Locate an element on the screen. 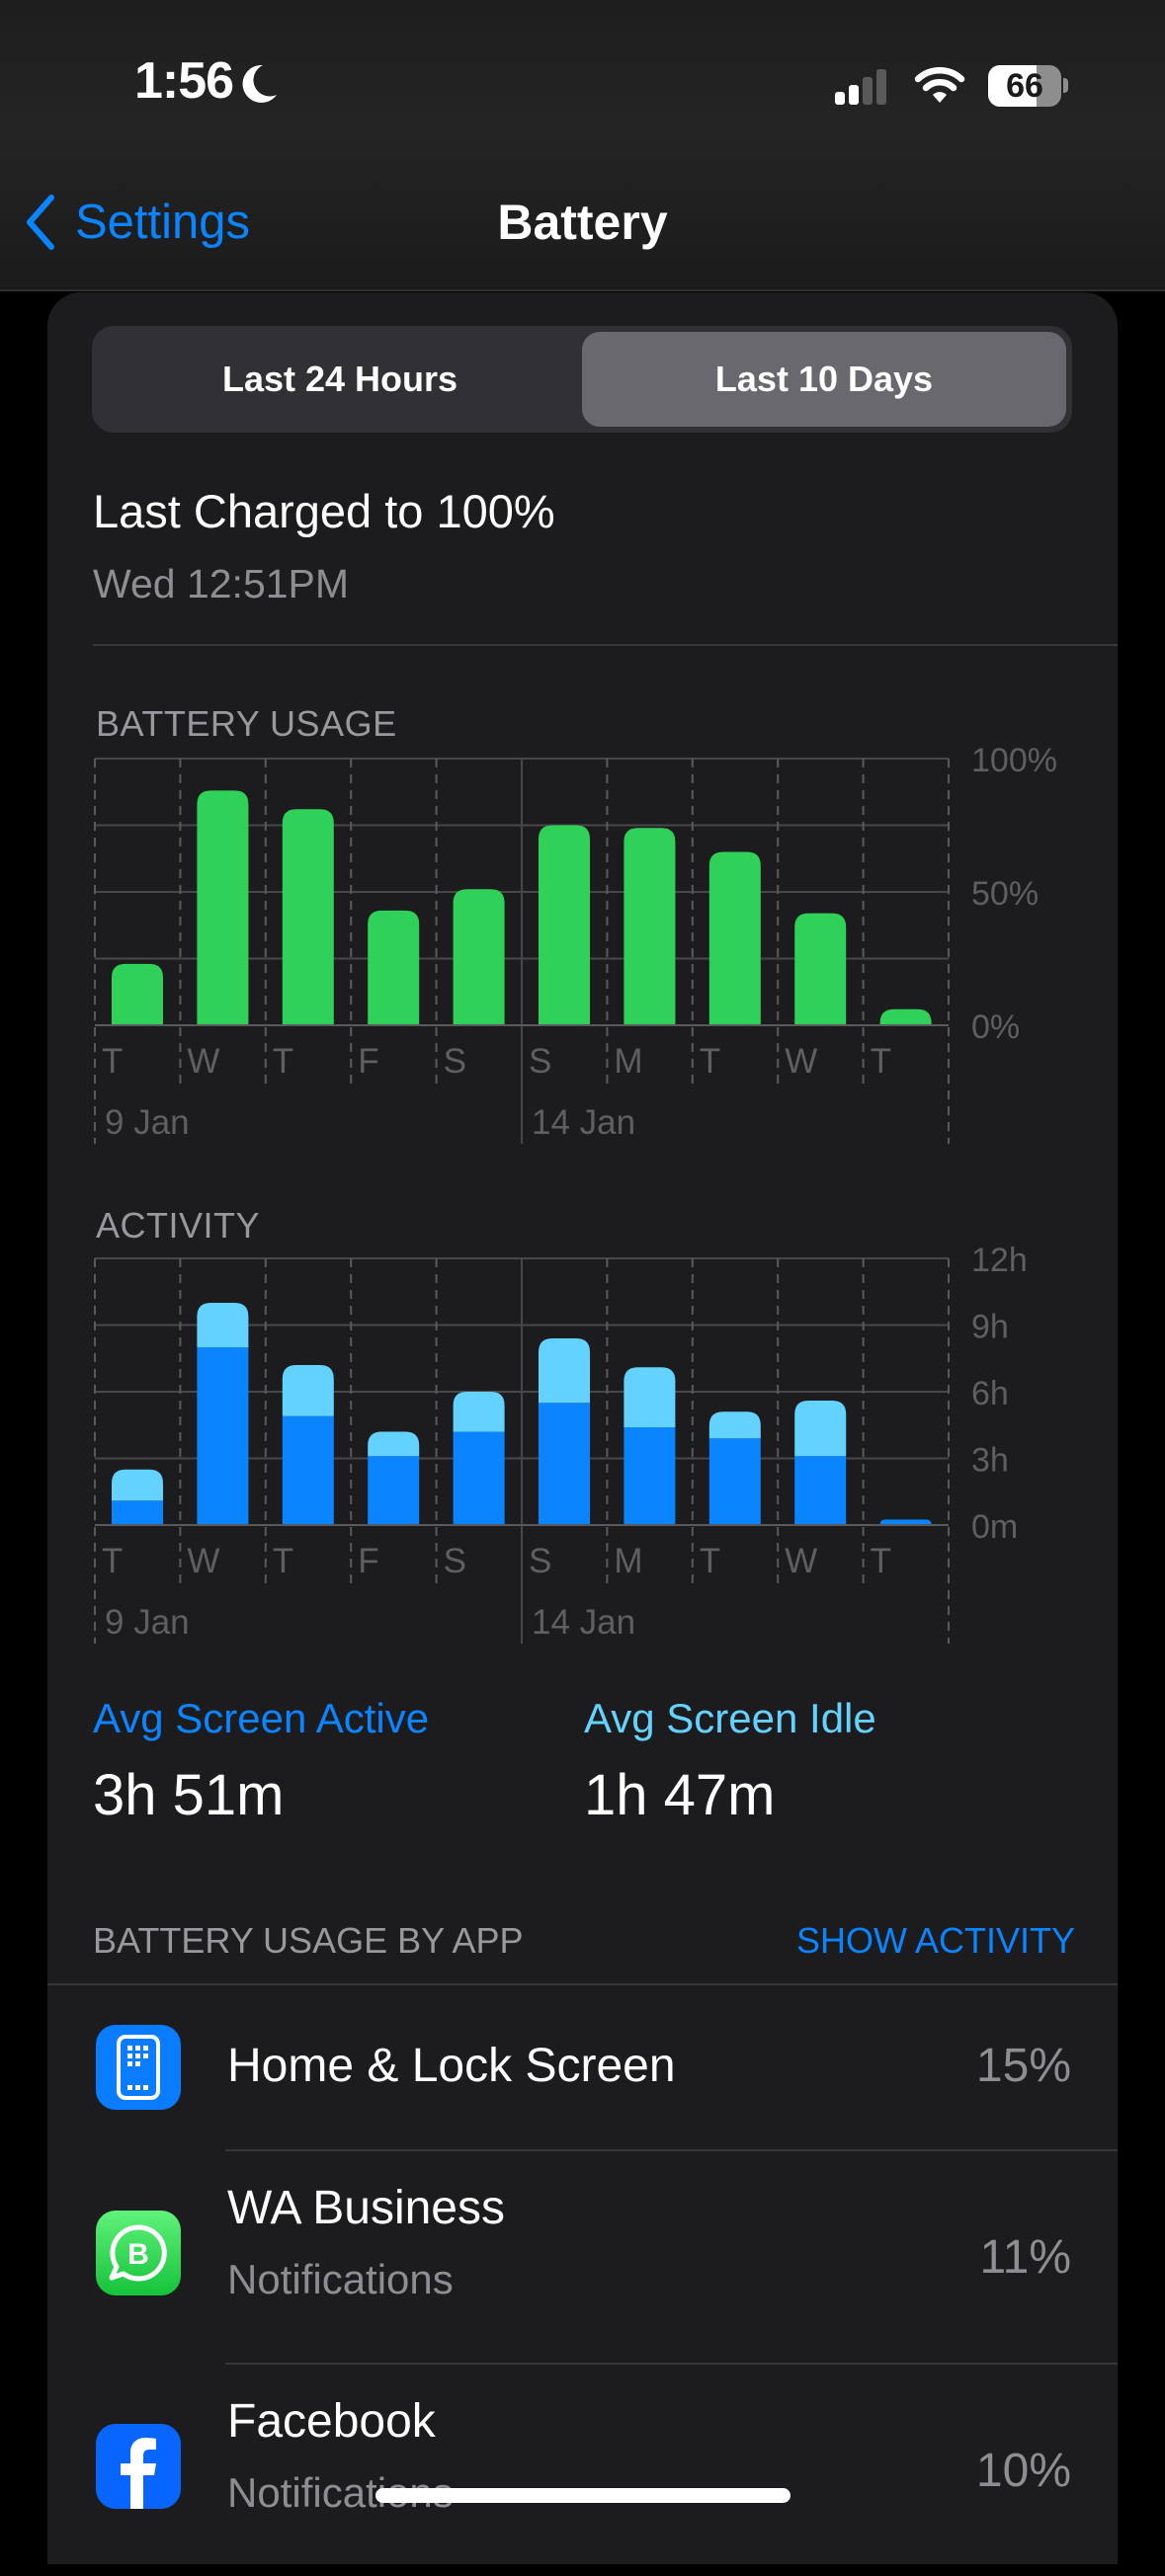 This screenshot has height=2576, width=1165. app-subtitle: Notifications is located at coordinates (340, 2279).